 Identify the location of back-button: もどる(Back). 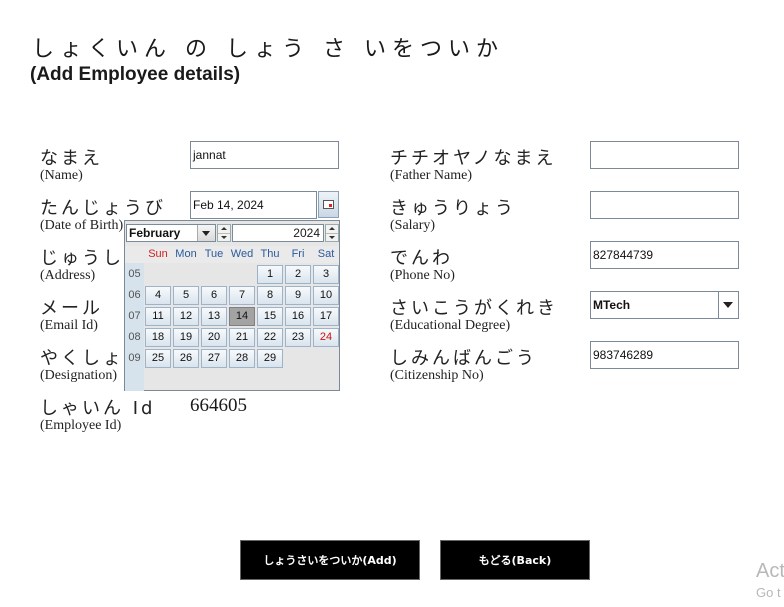
(515, 560).